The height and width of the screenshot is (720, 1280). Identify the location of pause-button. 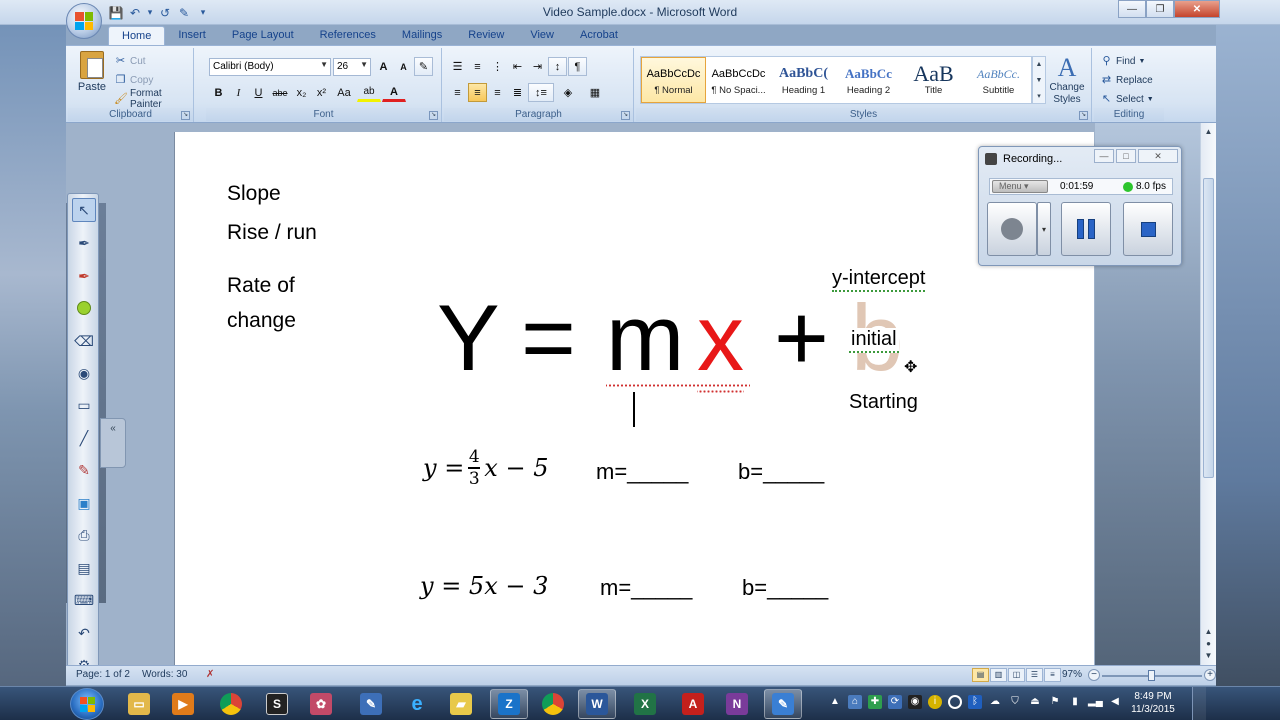
(1086, 229).